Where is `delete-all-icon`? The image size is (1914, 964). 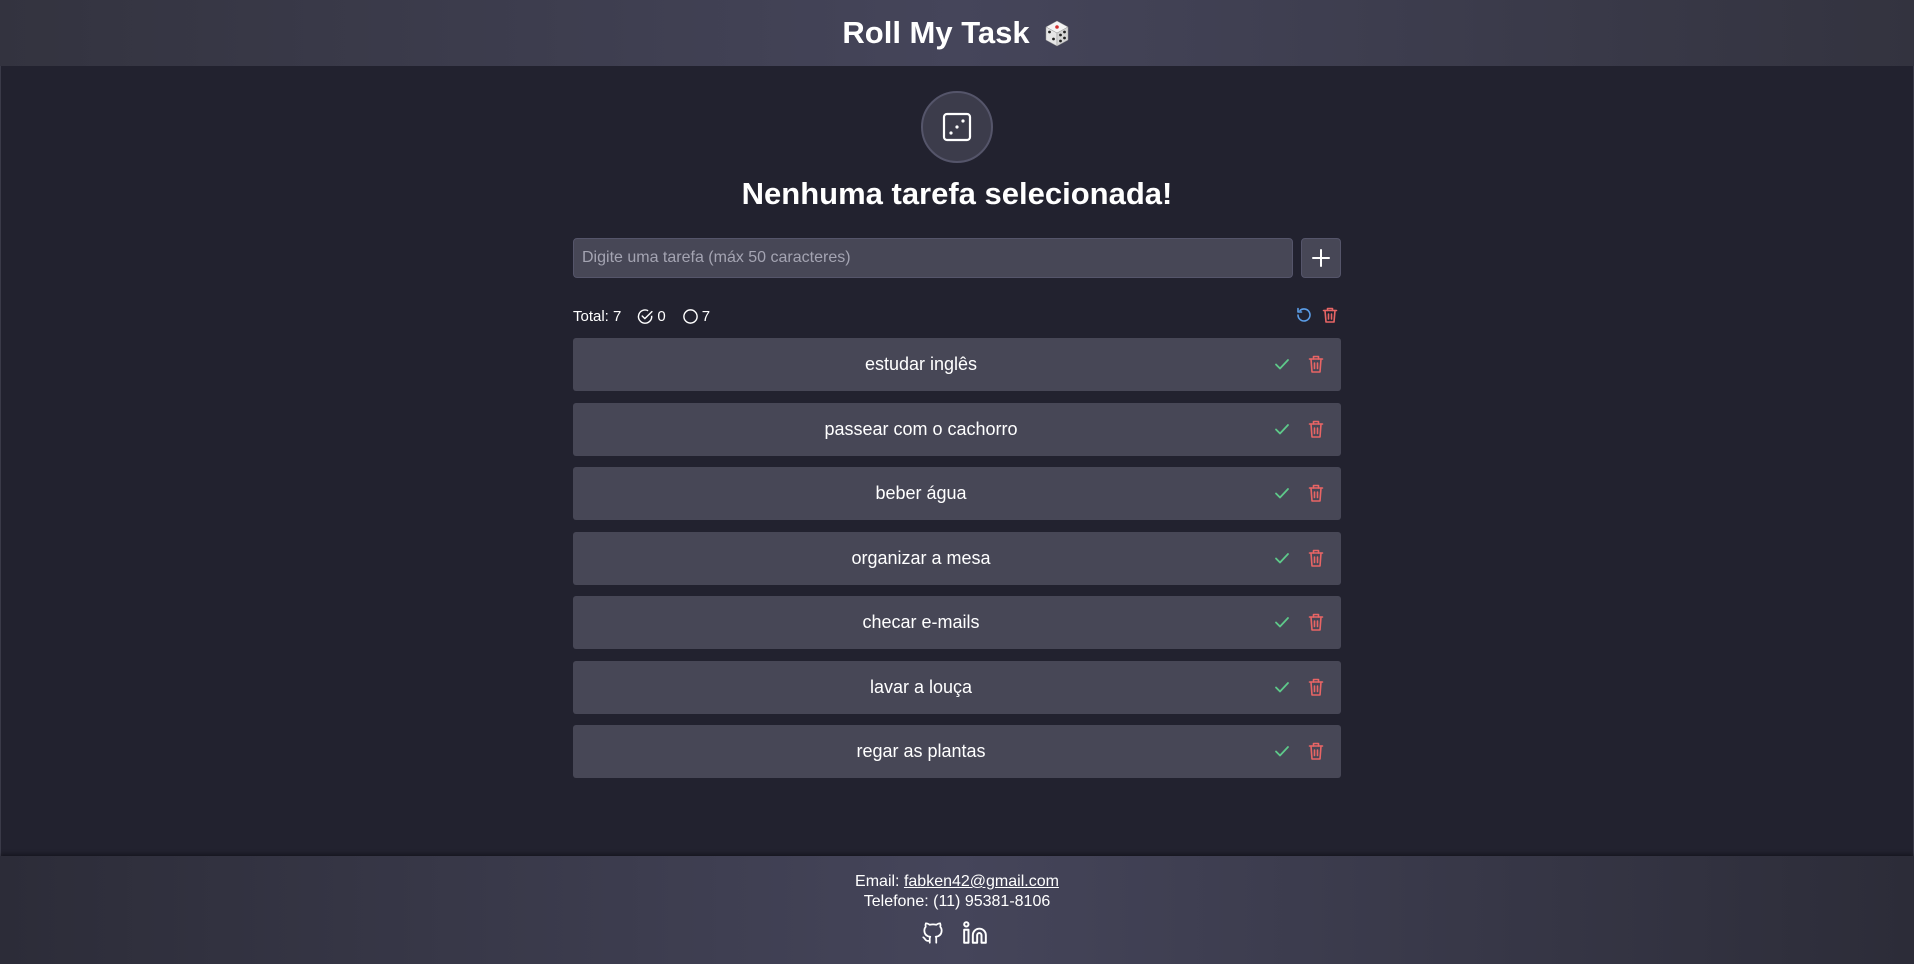
delete-all-icon is located at coordinates (1330, 315).